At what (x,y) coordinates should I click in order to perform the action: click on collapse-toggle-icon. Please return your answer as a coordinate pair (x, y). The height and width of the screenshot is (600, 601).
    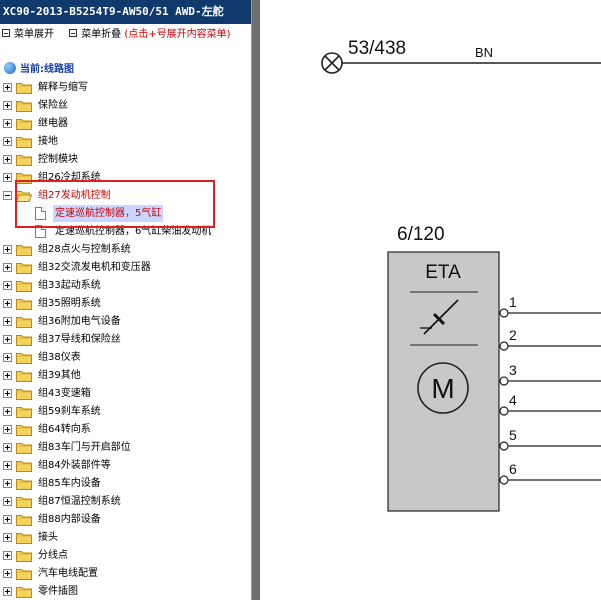
    Looking at the image, I should click on (7, 195).